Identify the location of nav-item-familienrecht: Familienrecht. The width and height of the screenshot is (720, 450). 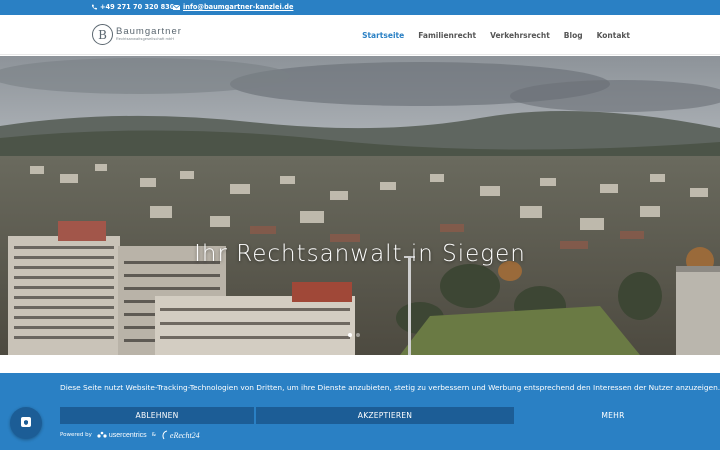
(447, 35).